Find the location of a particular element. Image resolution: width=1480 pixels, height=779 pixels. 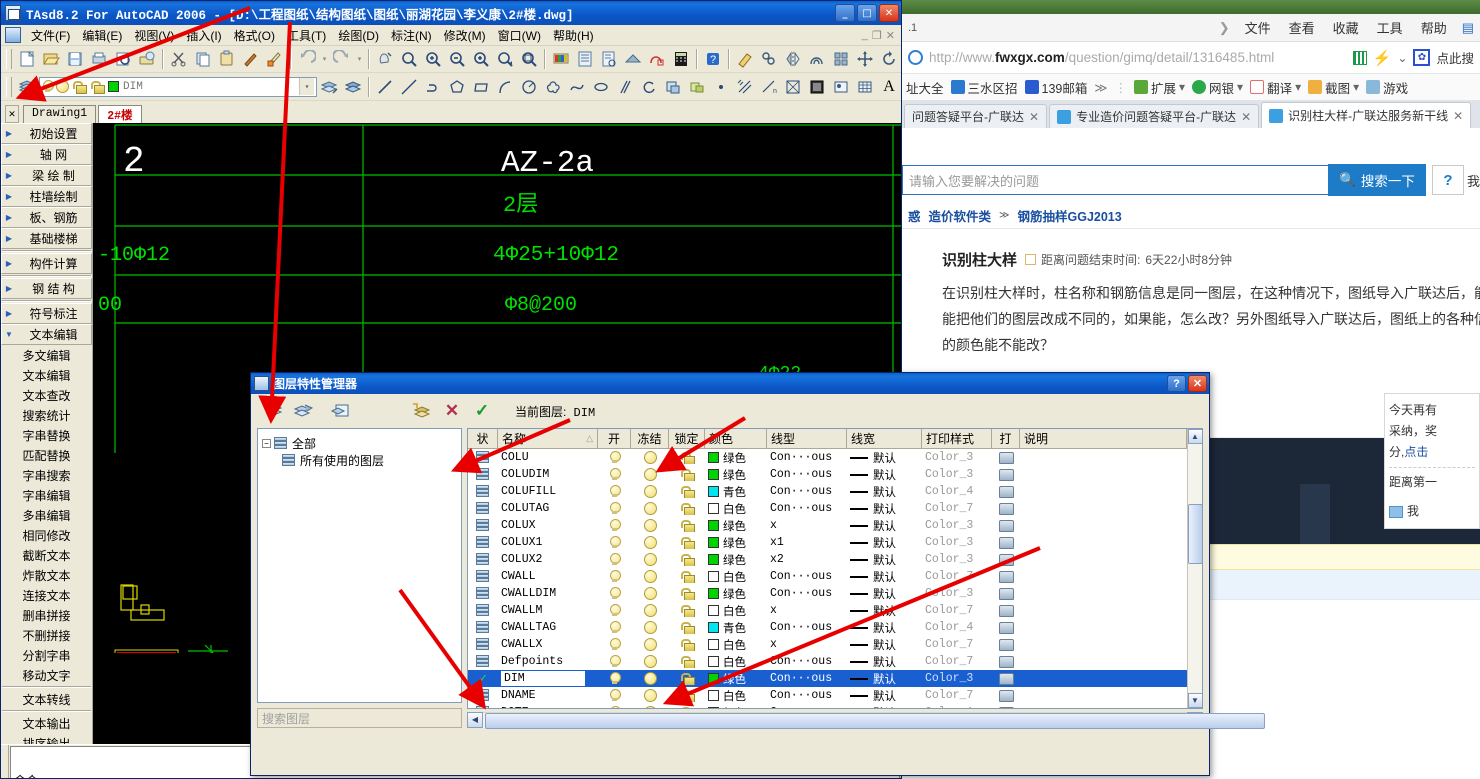

cell-plotstyle: Color_4 is located at coordinates (957, 491).